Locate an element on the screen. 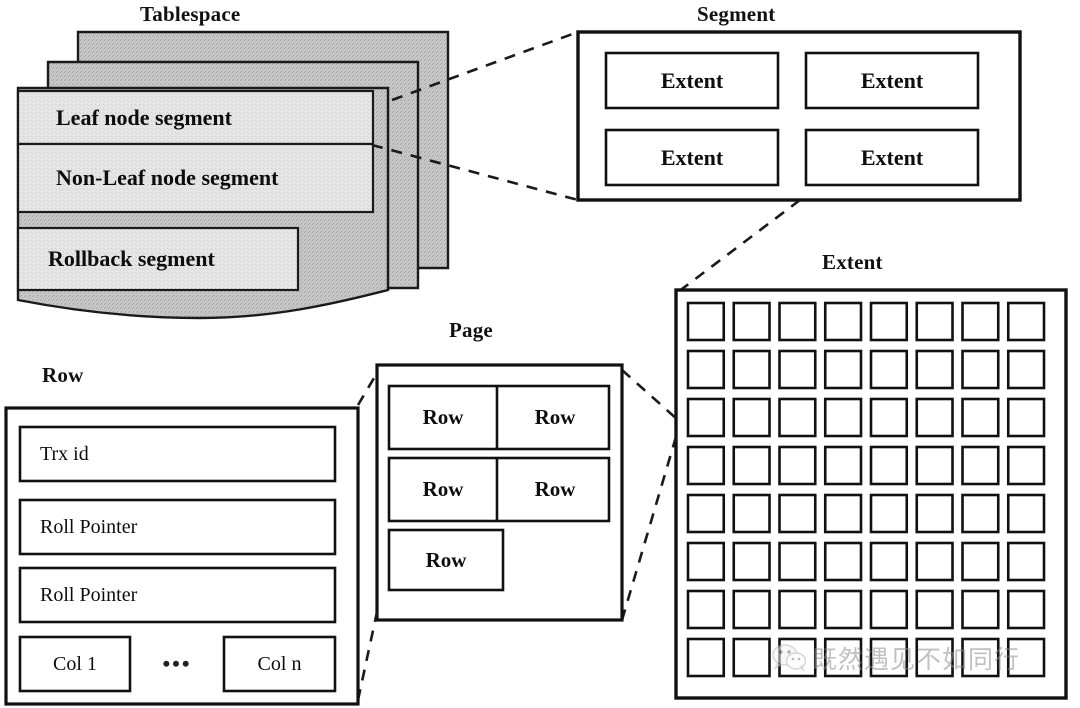  page-row-label-2: Row is located at coordinates (555, 417).